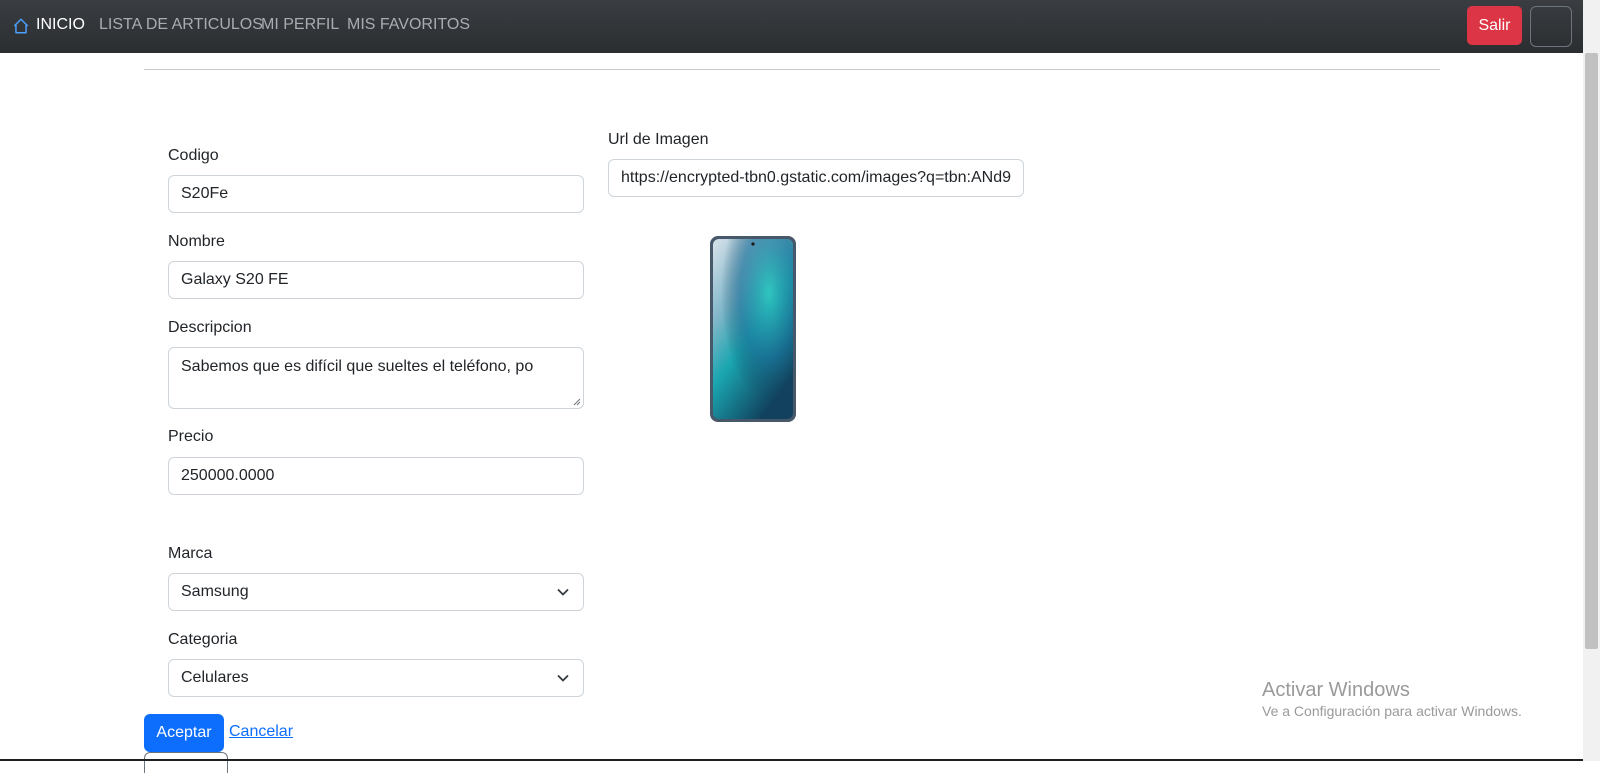 This screenshot has height=773, width=1600. I want to click on codigo-input: S20Fe, so click(376, 194).